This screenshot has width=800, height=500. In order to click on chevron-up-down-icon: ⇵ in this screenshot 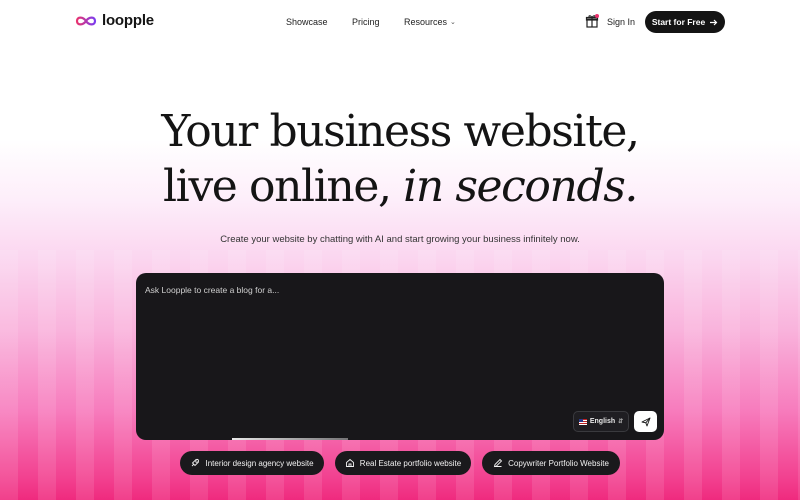, I will do `click(621, 422)`.